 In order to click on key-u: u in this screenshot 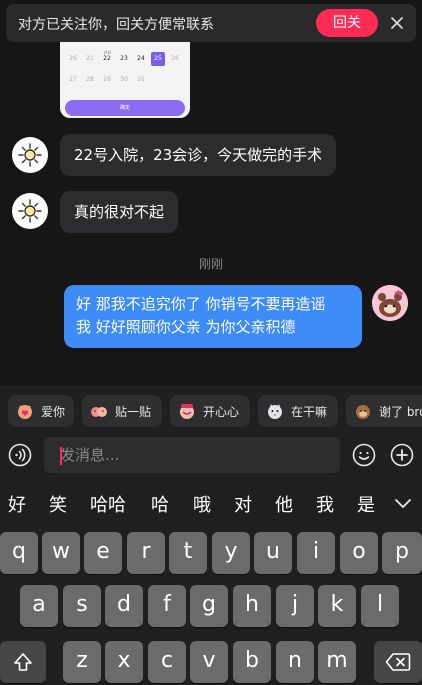, I will do `click(273, 553)`.